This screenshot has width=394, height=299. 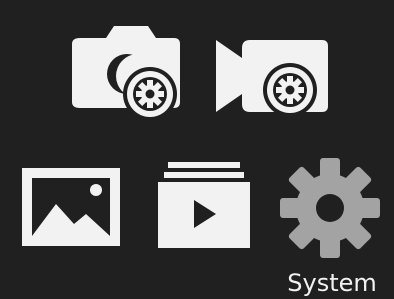 I want to click on playback-icon, so click(x=204, y=205).